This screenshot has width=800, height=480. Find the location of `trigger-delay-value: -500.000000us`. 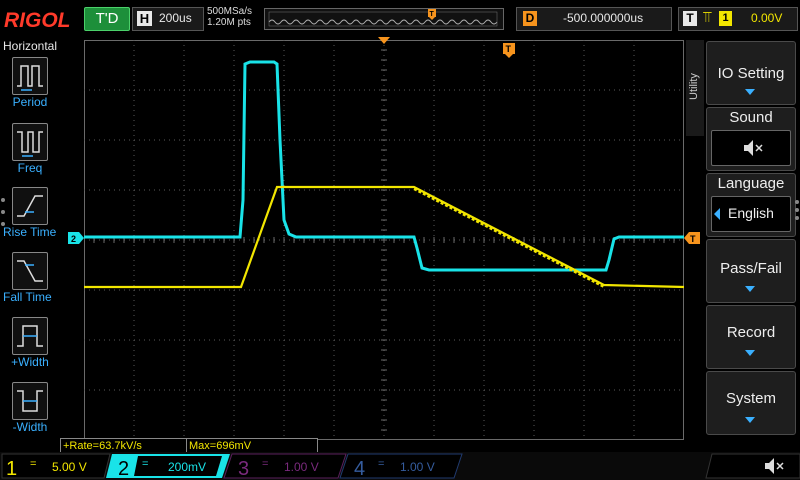

trigger-delay-value: -500.000000us is located at coordinates (603, 18).